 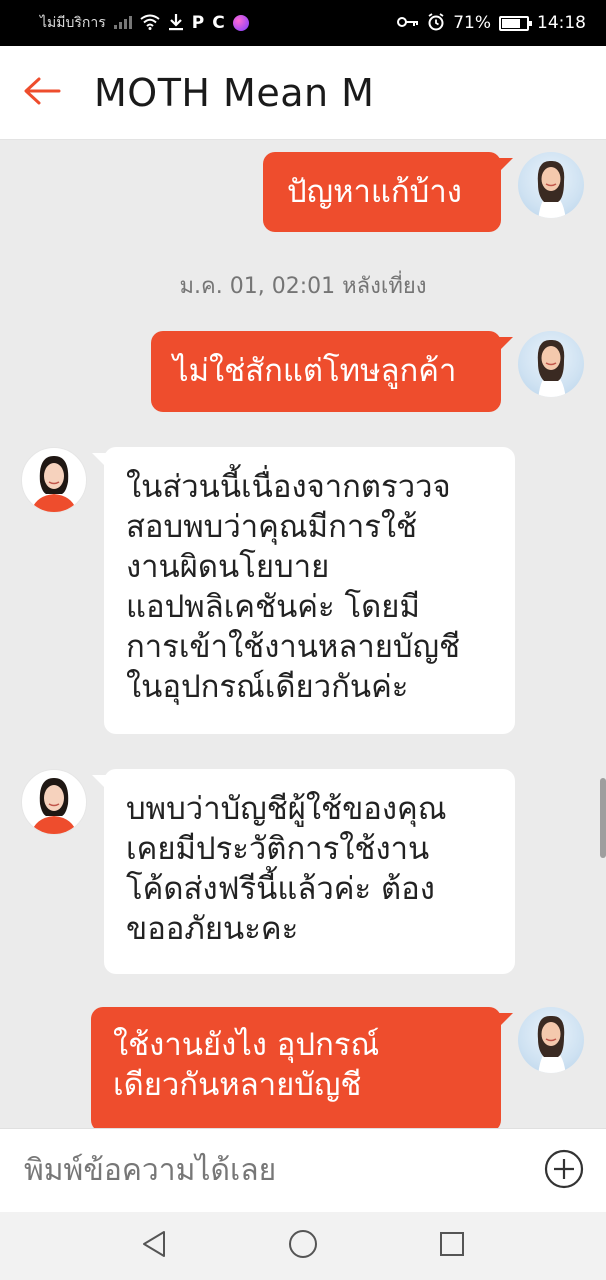 What do you see at coordinates (293, 647) in the screenshot?
I see `message-text-line: การเข้าใช้งานหลายบัญชี` at bounding box center [293, 647].